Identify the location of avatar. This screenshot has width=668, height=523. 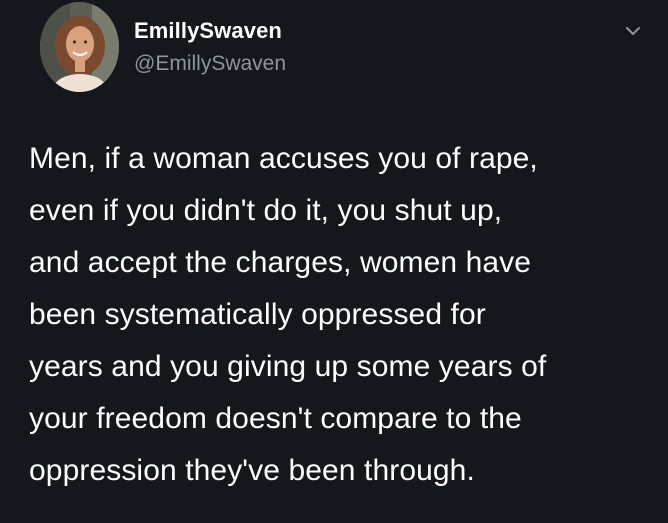
(79, 47).